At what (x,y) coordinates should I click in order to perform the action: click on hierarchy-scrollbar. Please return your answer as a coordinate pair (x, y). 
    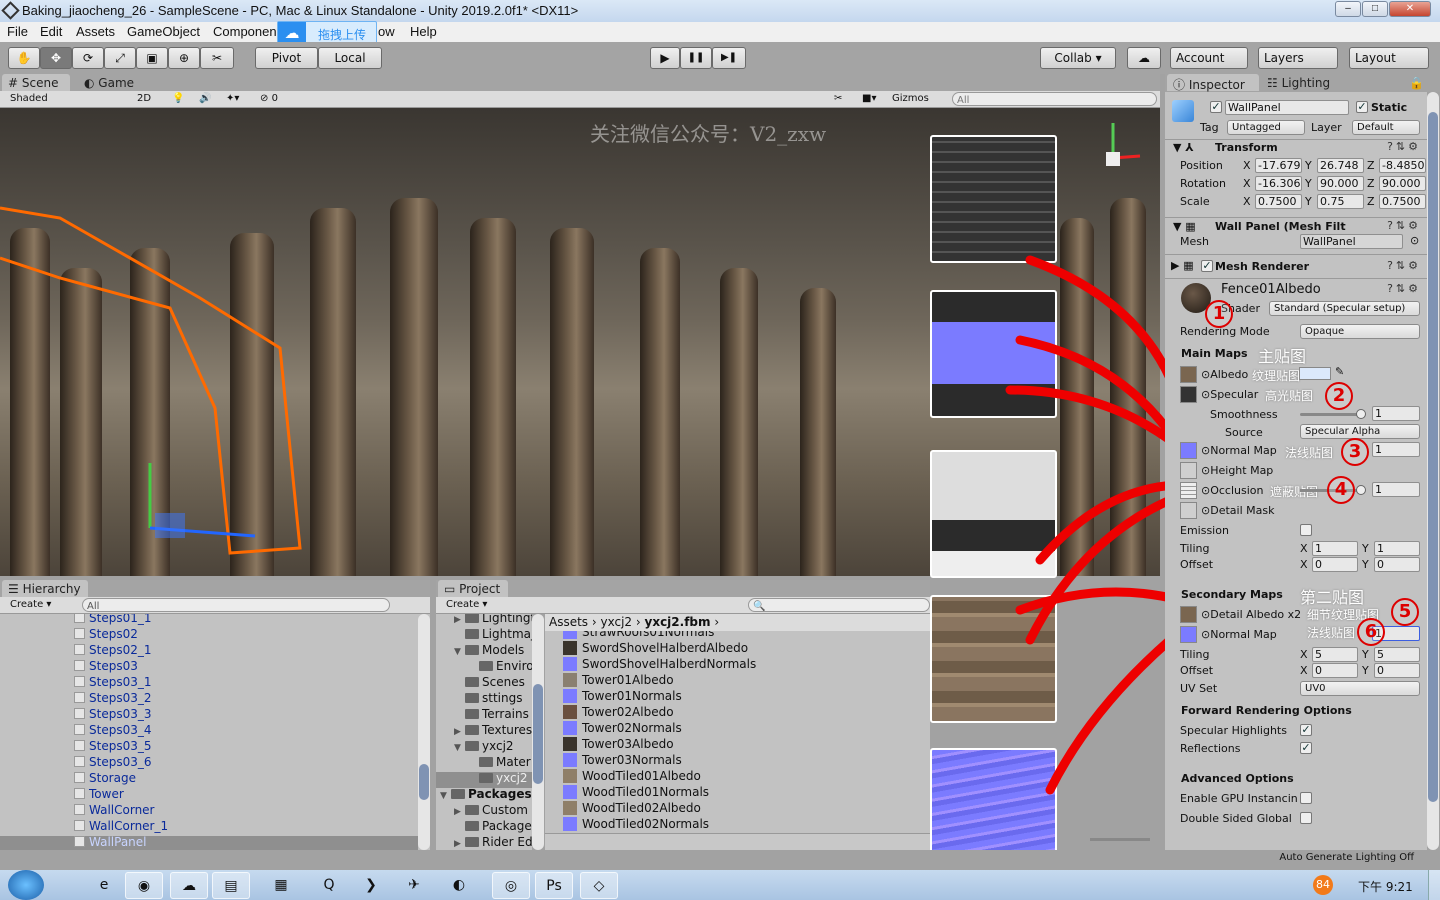
    Looking at the image, I should click on (424, 732).